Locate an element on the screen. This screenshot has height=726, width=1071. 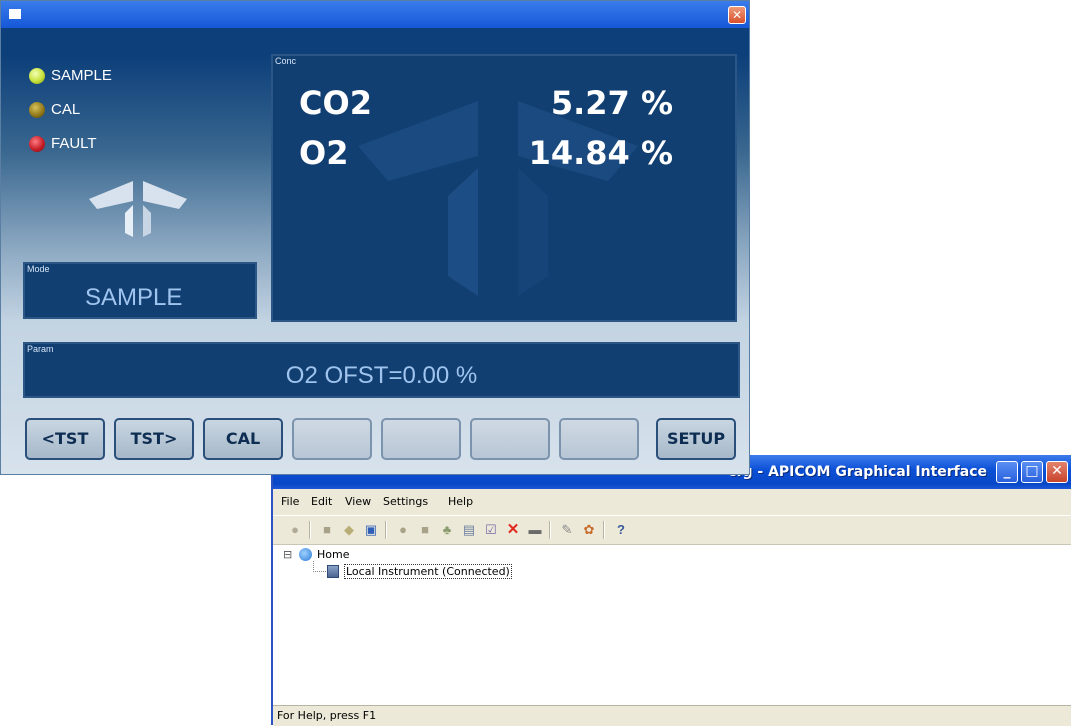
tree-expander-icon: ⊟ is located at coordinates (287, 554).